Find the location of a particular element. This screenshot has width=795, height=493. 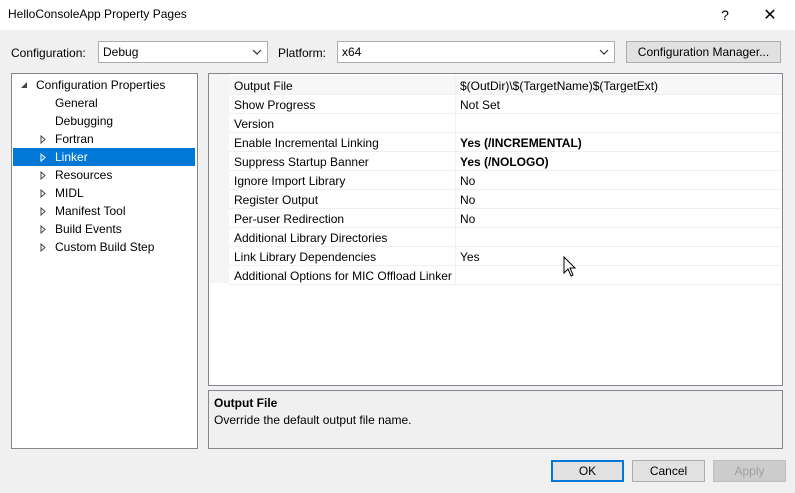

tree-item-debugging: Debugging is located at coordinates (104, 121).